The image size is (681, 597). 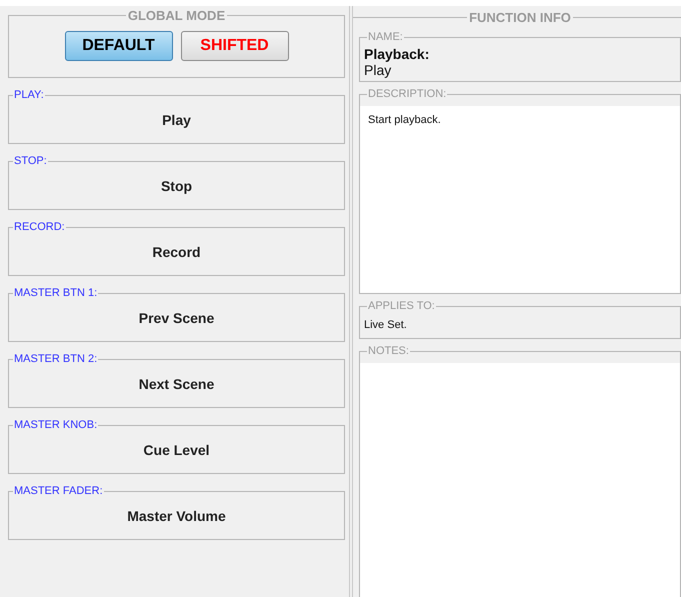 I want to click on category-text: Playback:, so click(x=397, y=54).